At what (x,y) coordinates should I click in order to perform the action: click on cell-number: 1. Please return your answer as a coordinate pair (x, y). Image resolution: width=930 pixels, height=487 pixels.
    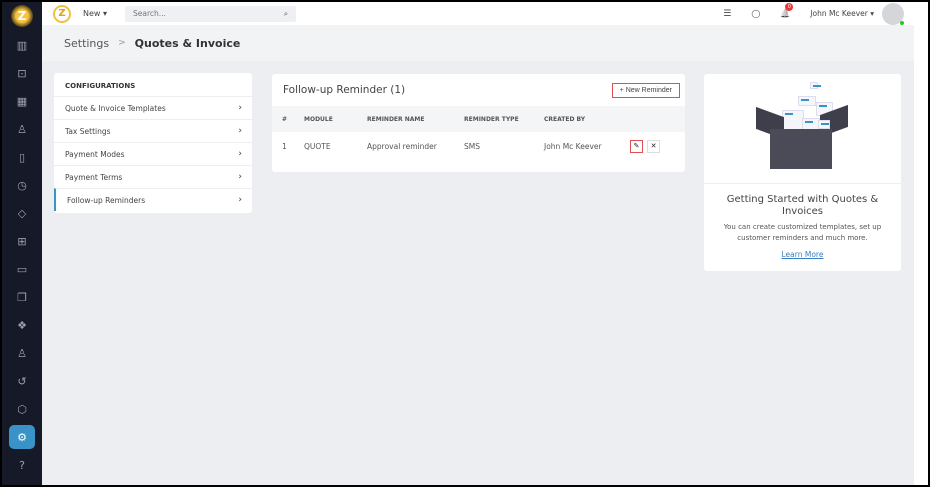
    Looking at the image, I should click on (284, 146).